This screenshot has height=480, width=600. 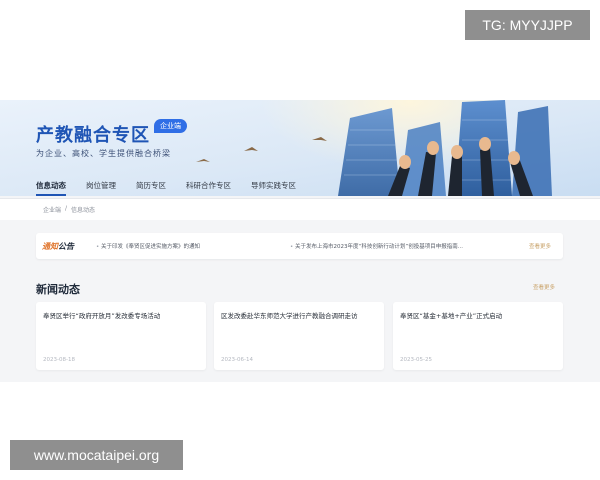 What do you see at coordinates (527, 25) in the screenshot?
I see `tg-watermark: TG: MYYJJPP` at bounding box center [527, 25].